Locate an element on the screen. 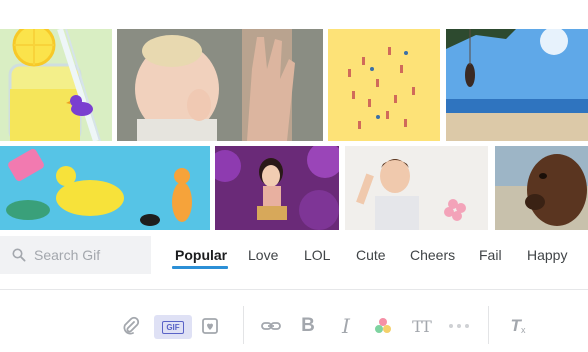 Image resolution: width=588 pixels, height=352 pixels. tab-lol: LOL is located at coordinates (317, 255).